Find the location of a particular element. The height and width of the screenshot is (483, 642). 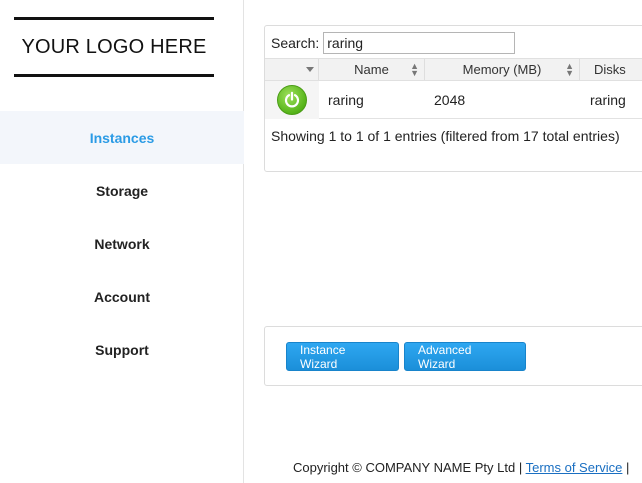

column-header-disks: Disks is located at coordinates (611, 69).